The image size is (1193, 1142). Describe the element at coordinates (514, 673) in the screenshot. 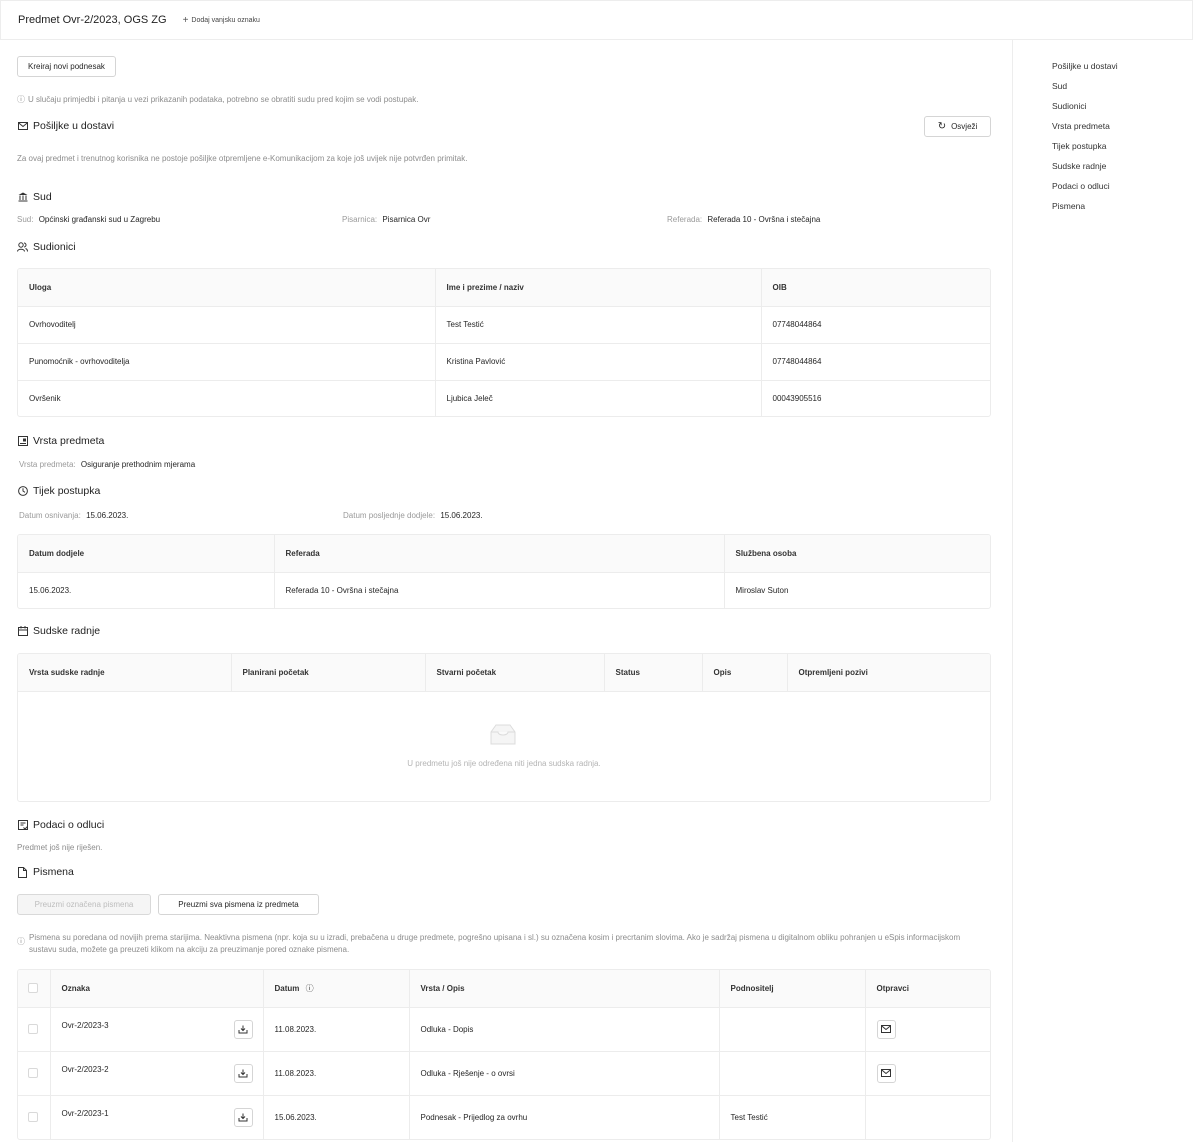

I see `column-header: Stvarni početak` at that location.